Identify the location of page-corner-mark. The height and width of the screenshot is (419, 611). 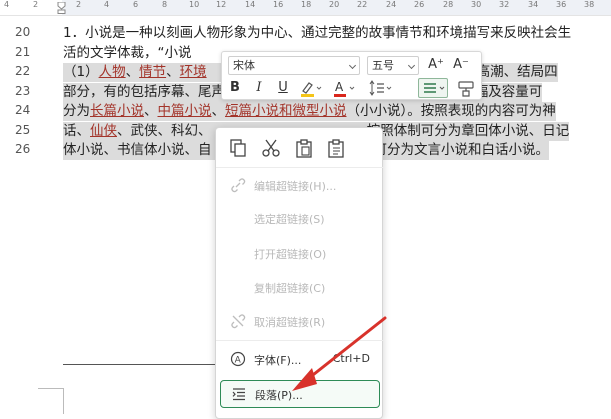
(51, 401).